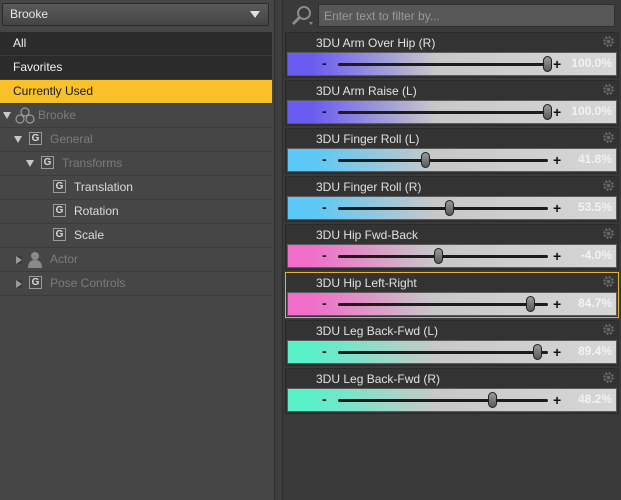 Image resolution: width=621 pixels, height=500 pixels. What do you see at coordinates (136, 44) in the screenshot?
I see `tree-item-all: All` at bounding box center [136, 44].